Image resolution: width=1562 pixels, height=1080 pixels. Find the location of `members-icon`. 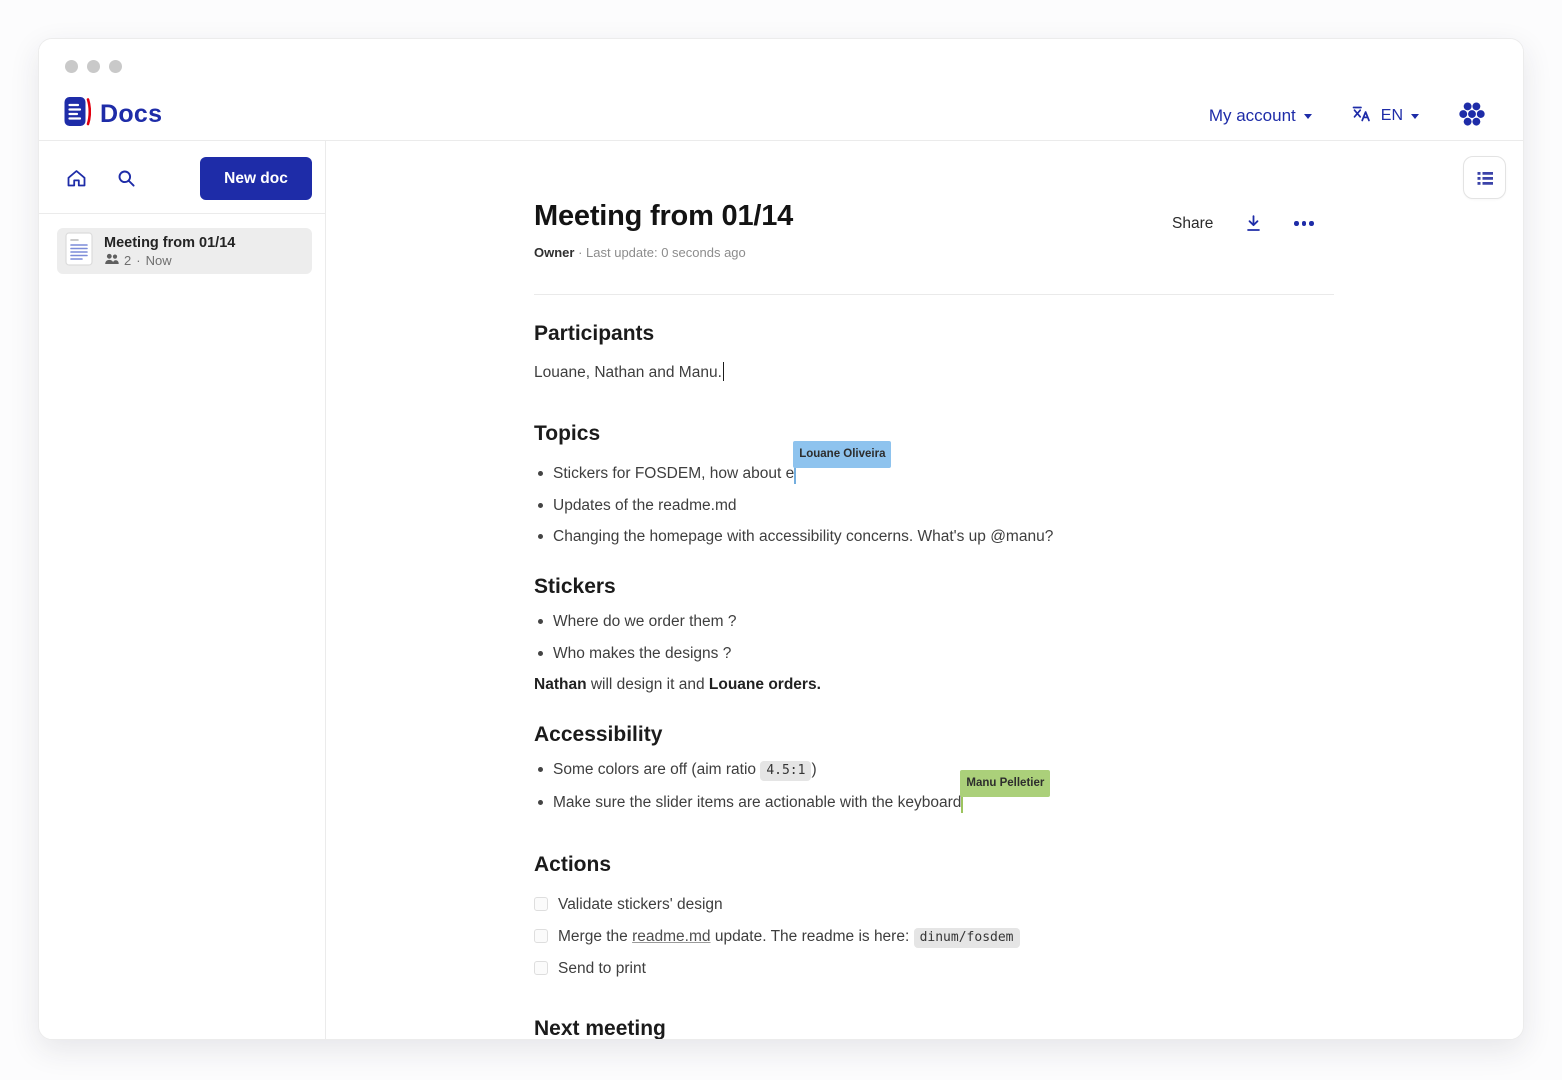

members-icon is located at coordinates (112, 260).